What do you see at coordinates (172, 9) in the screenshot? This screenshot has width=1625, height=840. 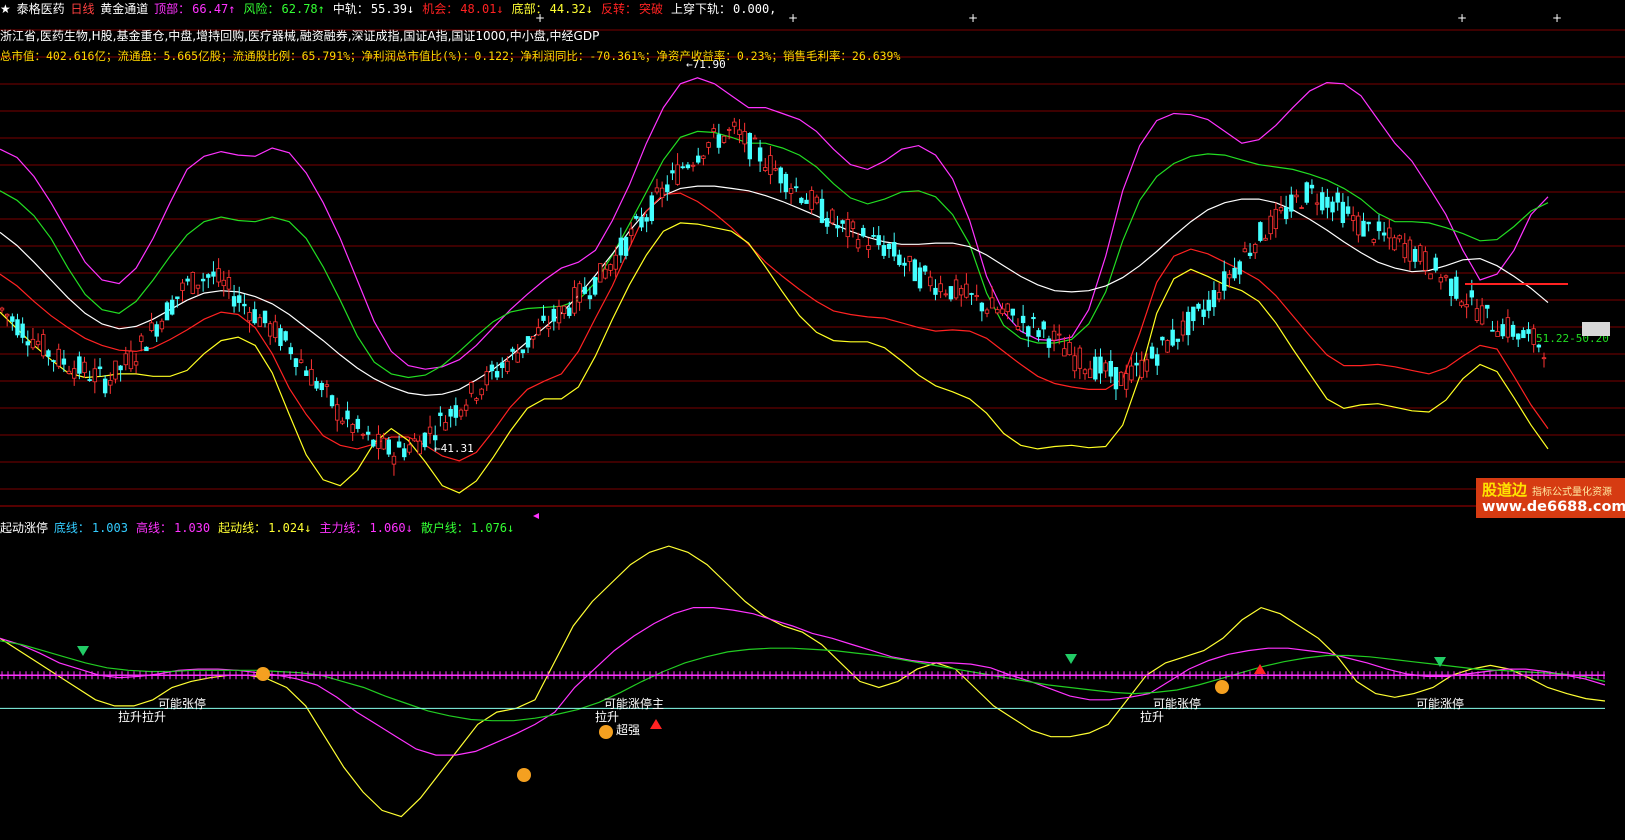 I see `header-item-label: 顶部：` at bounding box center [172, 9].